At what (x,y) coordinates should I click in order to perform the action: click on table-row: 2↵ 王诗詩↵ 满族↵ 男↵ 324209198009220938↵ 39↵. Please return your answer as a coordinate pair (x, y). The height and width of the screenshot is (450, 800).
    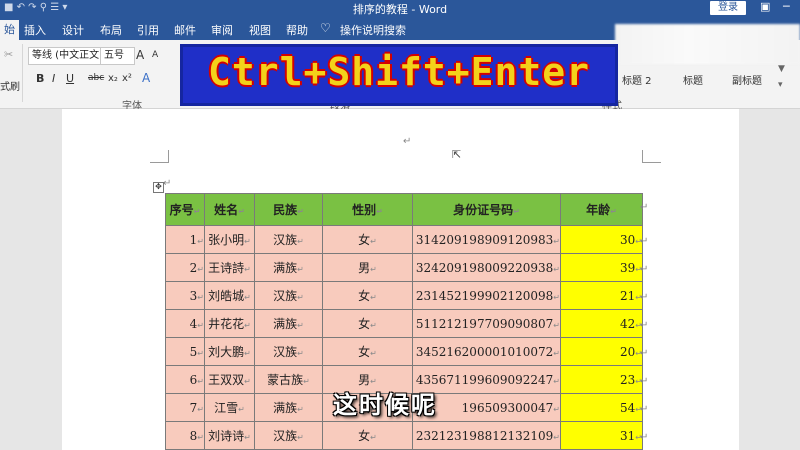
    Looking at the image, I should click on (404, 267).